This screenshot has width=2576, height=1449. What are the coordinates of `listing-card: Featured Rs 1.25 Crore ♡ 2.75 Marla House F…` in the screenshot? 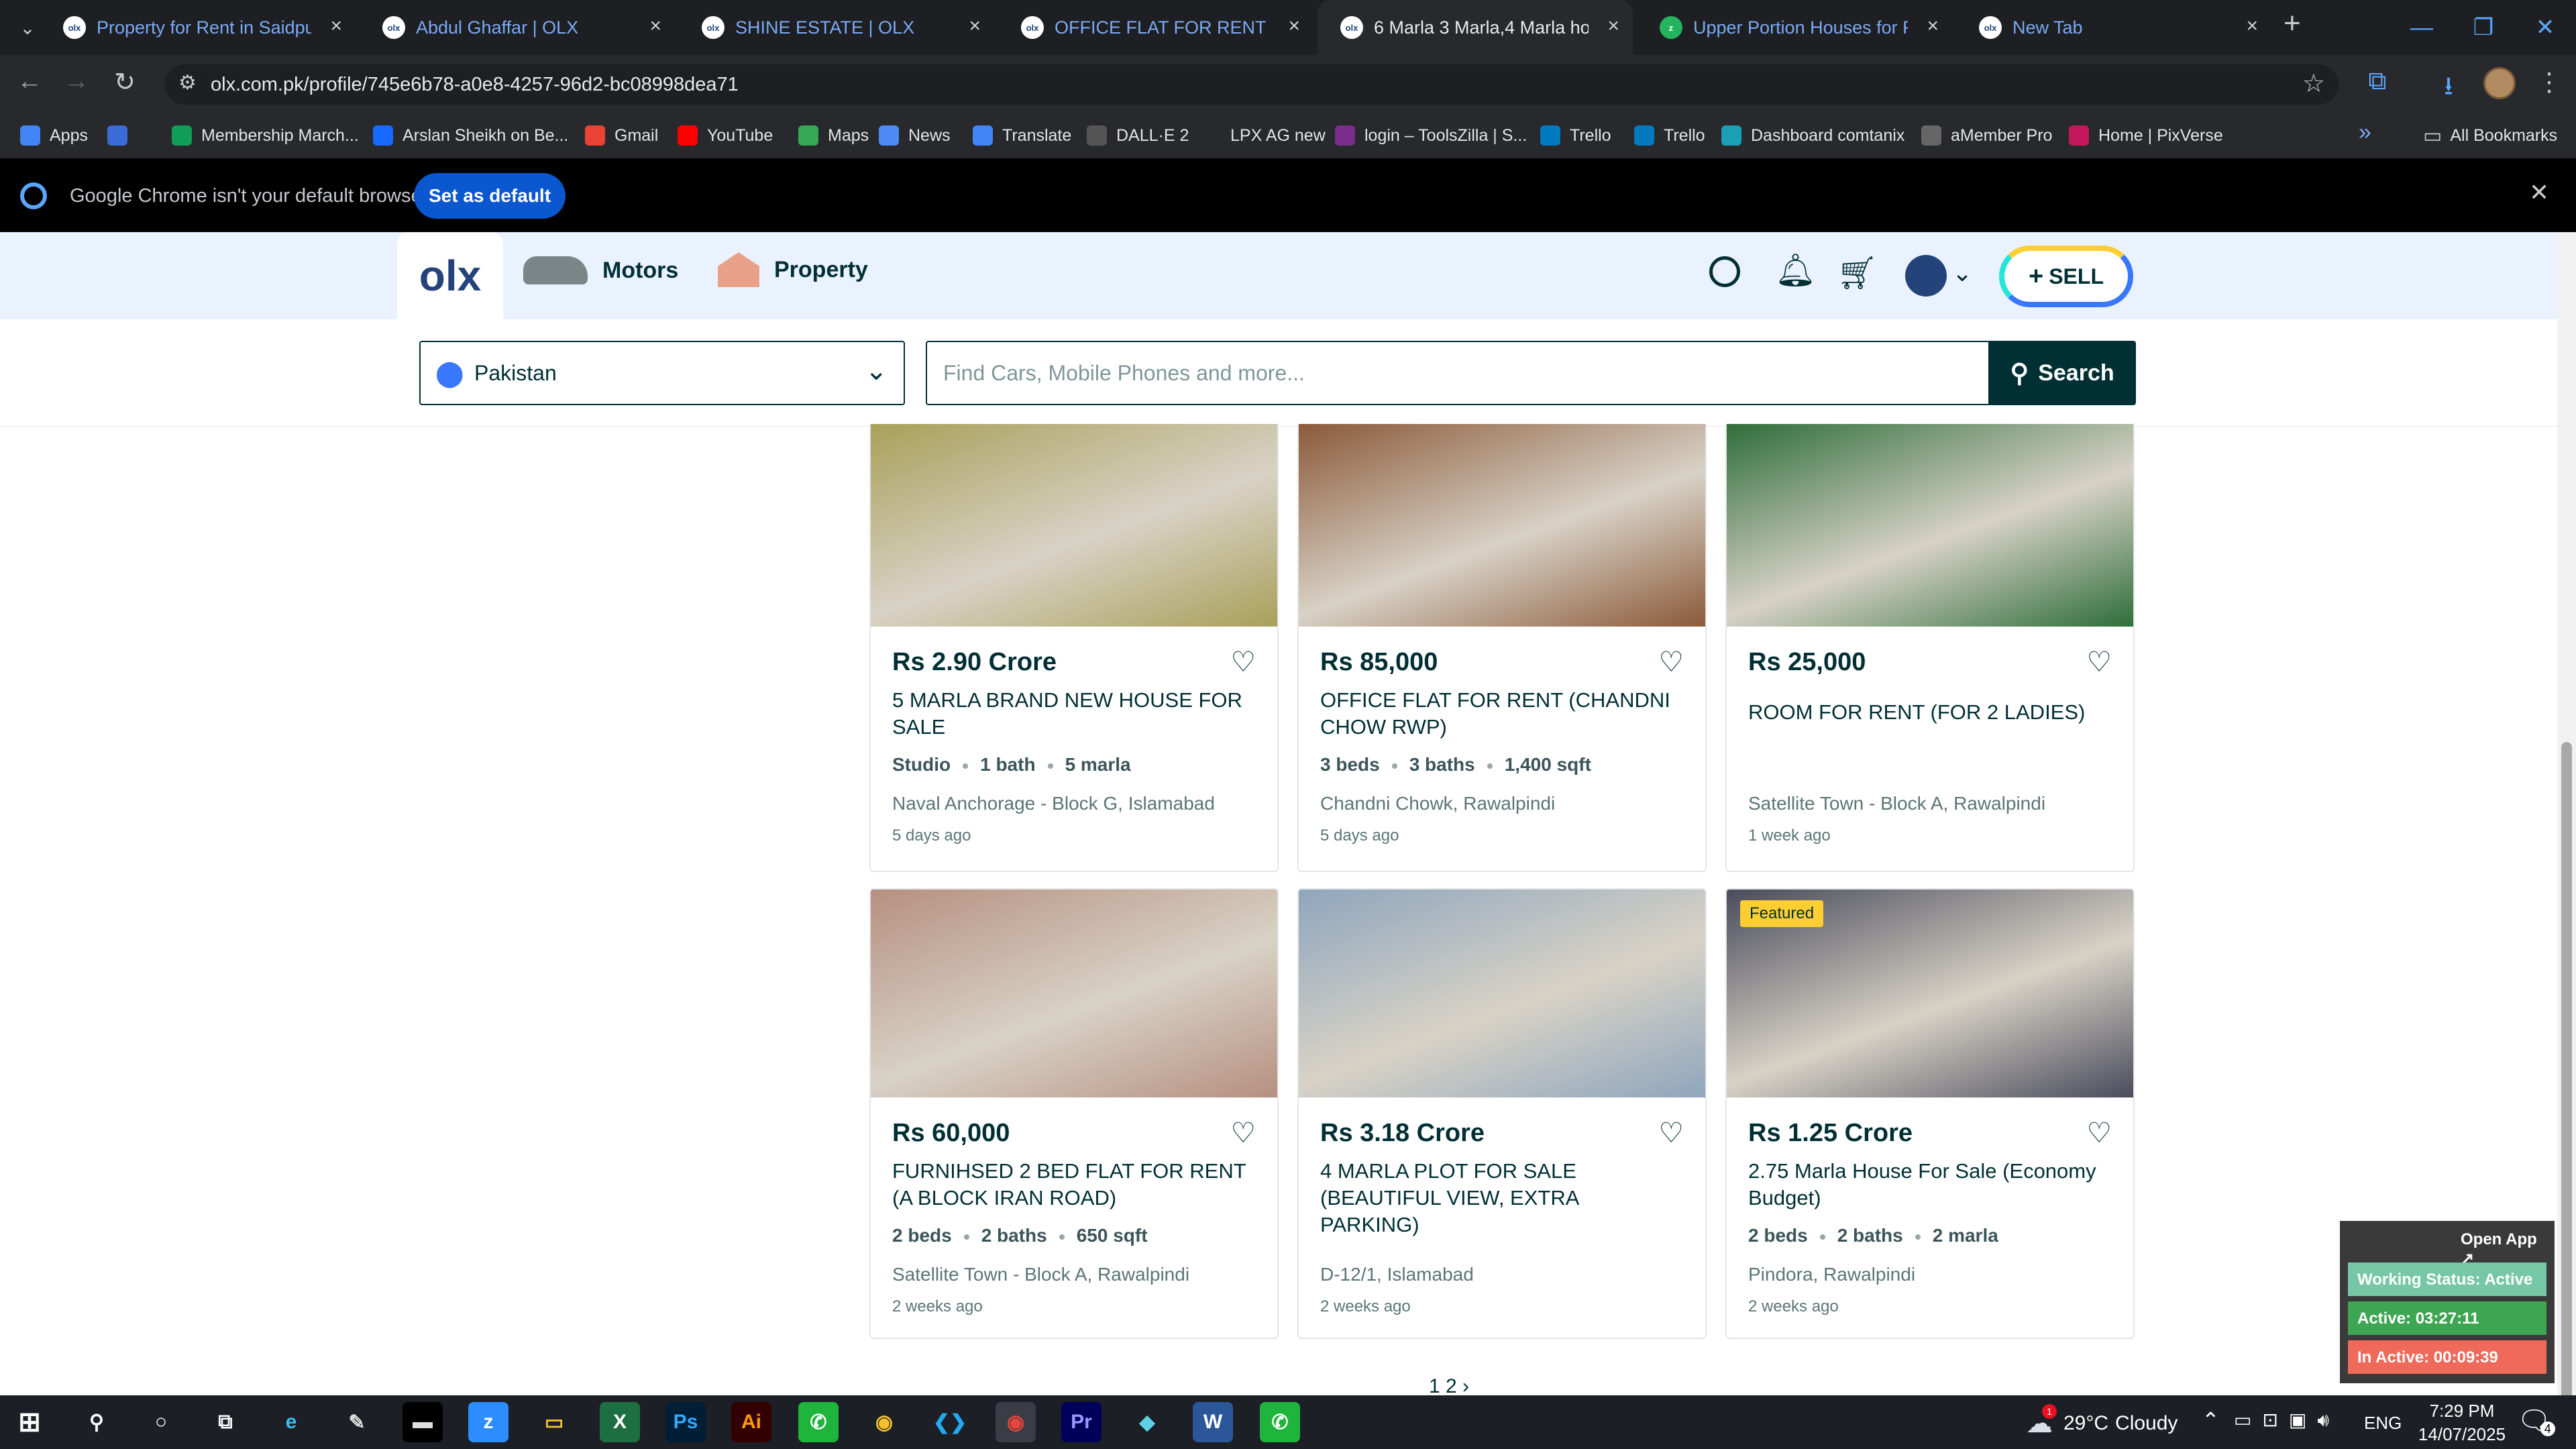 It's located at (1930, 1113).